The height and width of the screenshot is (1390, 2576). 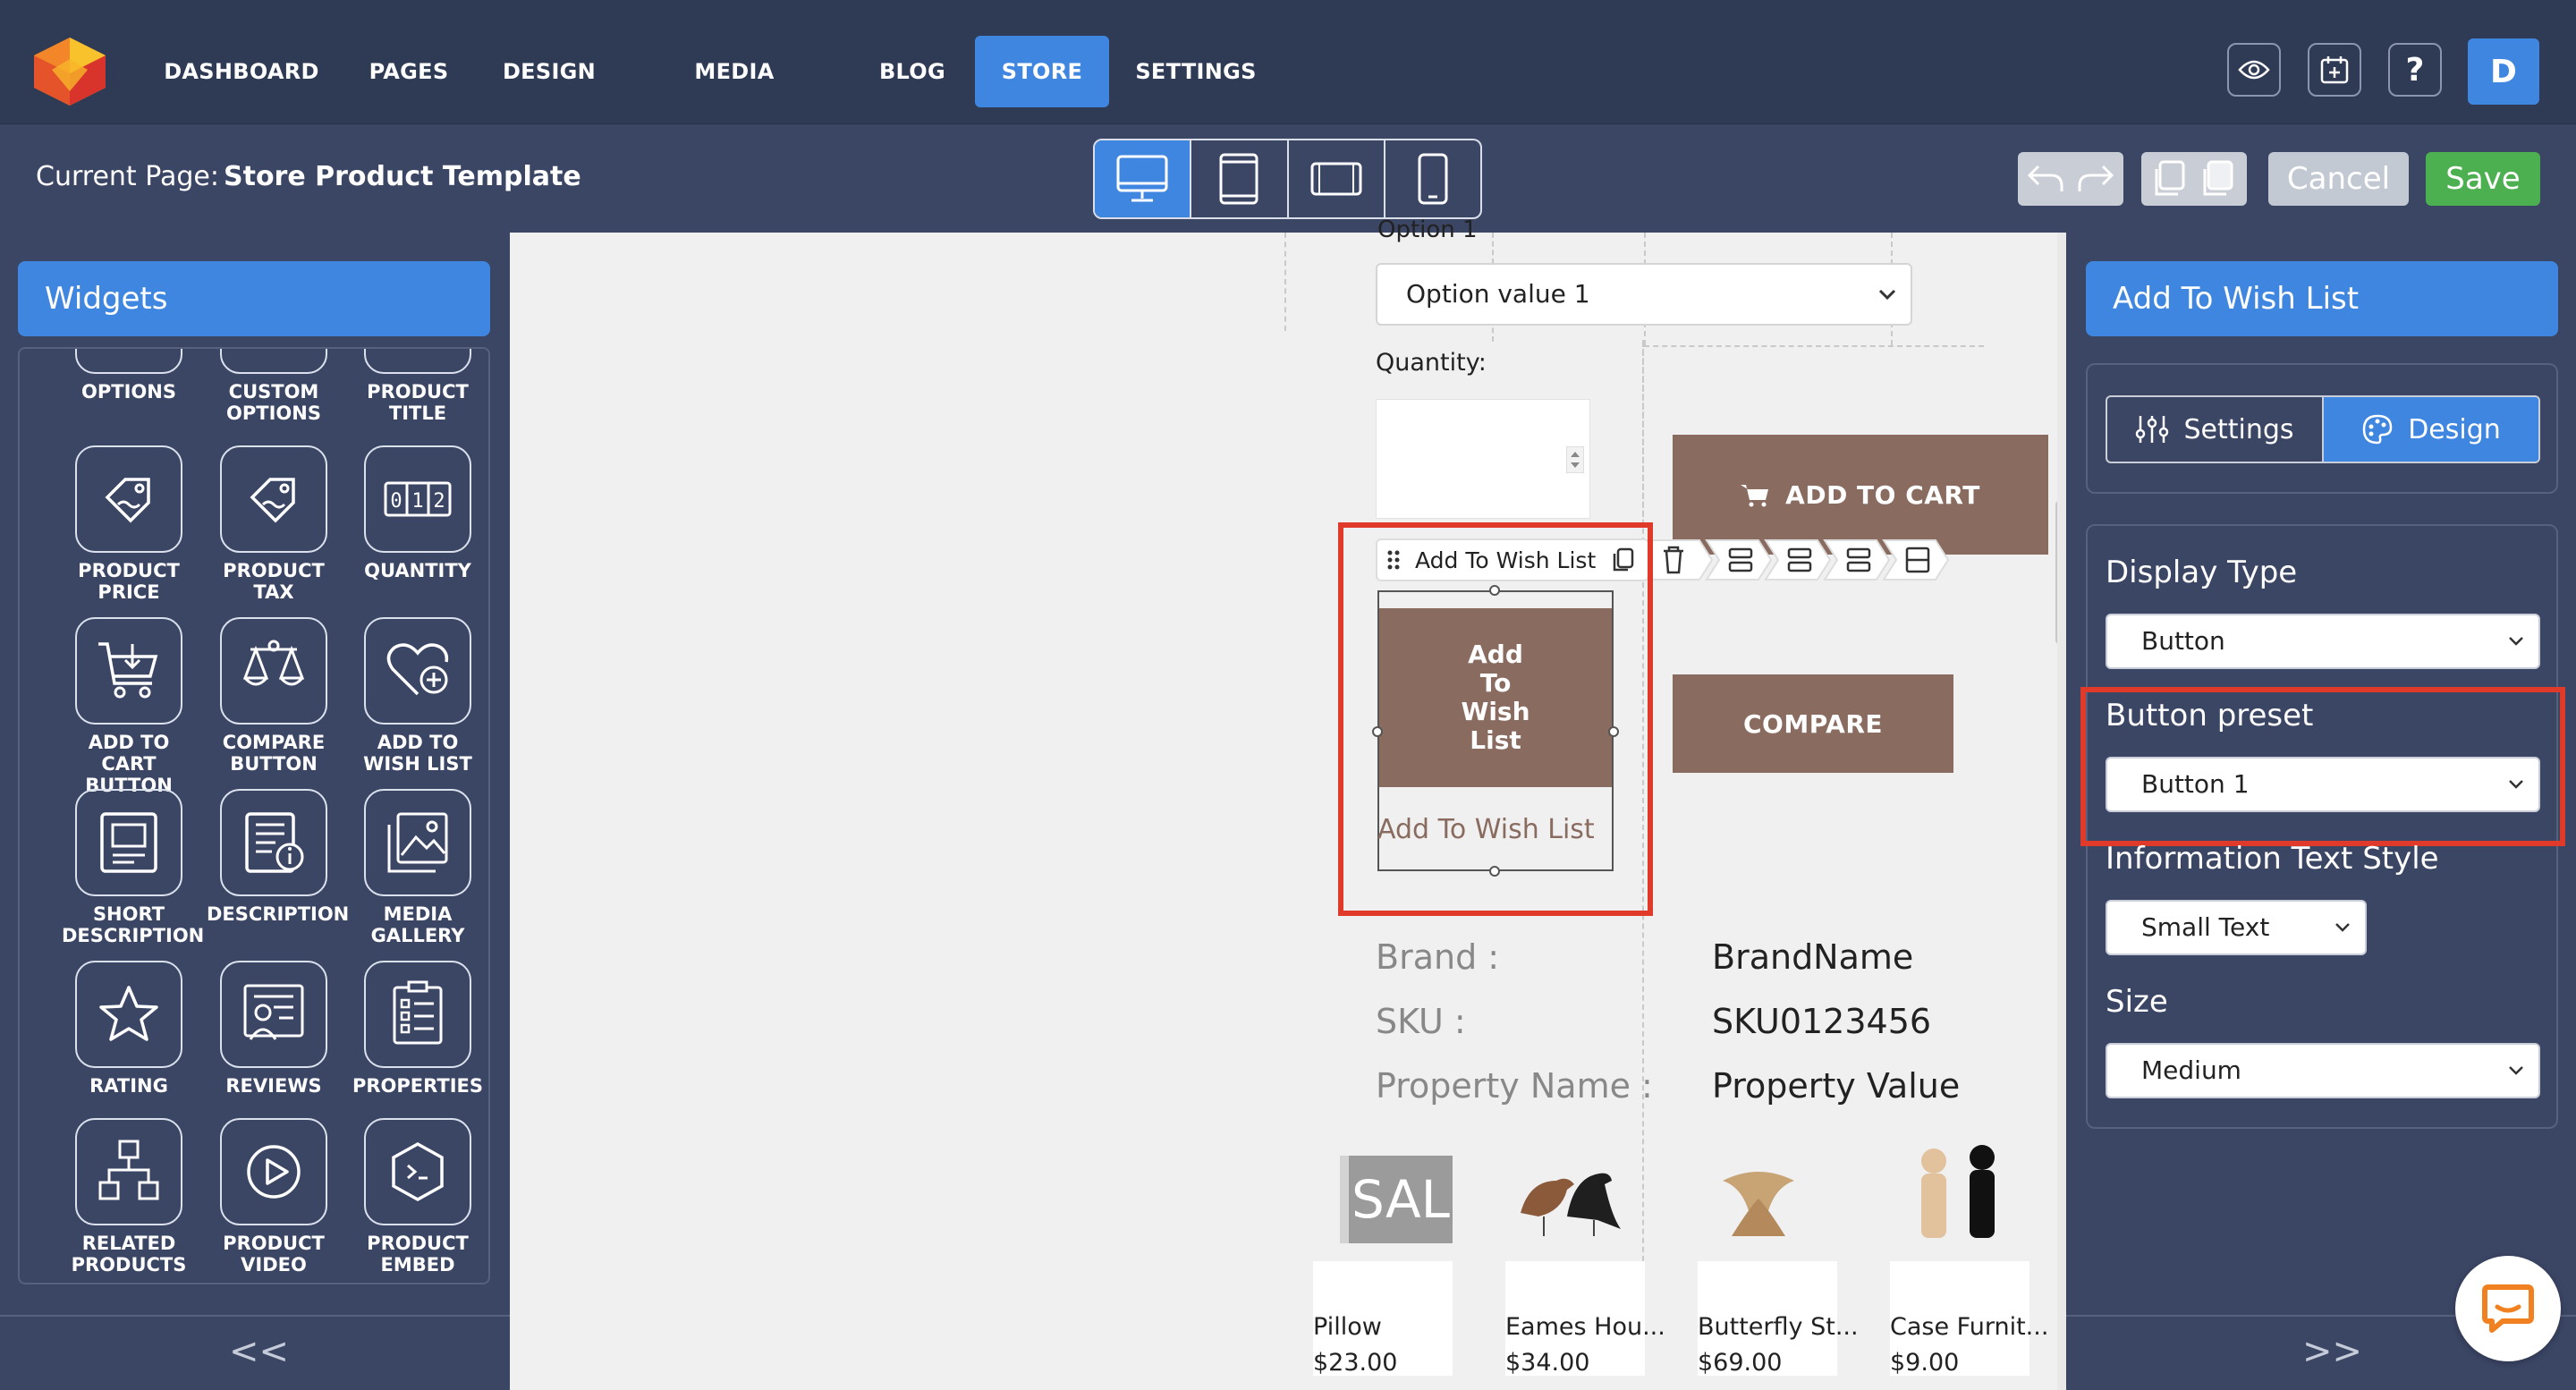 What do you see at coordinates (278, 857) in the screenshot?
I see `widget-description: DESCRIPTION` at bounding box center [278, 857].